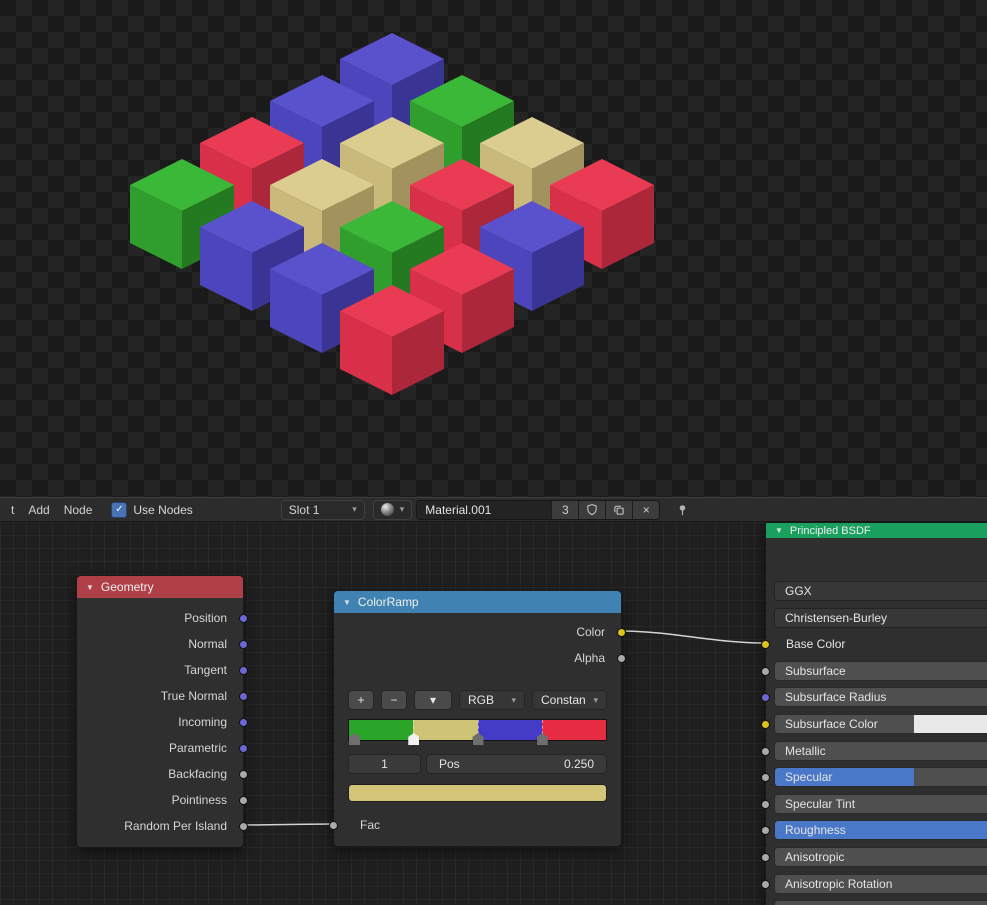  Describe the element at coordinates (193, 696) in the screenshot. I see `geometry-output-true-normal: True Normal` at that location.